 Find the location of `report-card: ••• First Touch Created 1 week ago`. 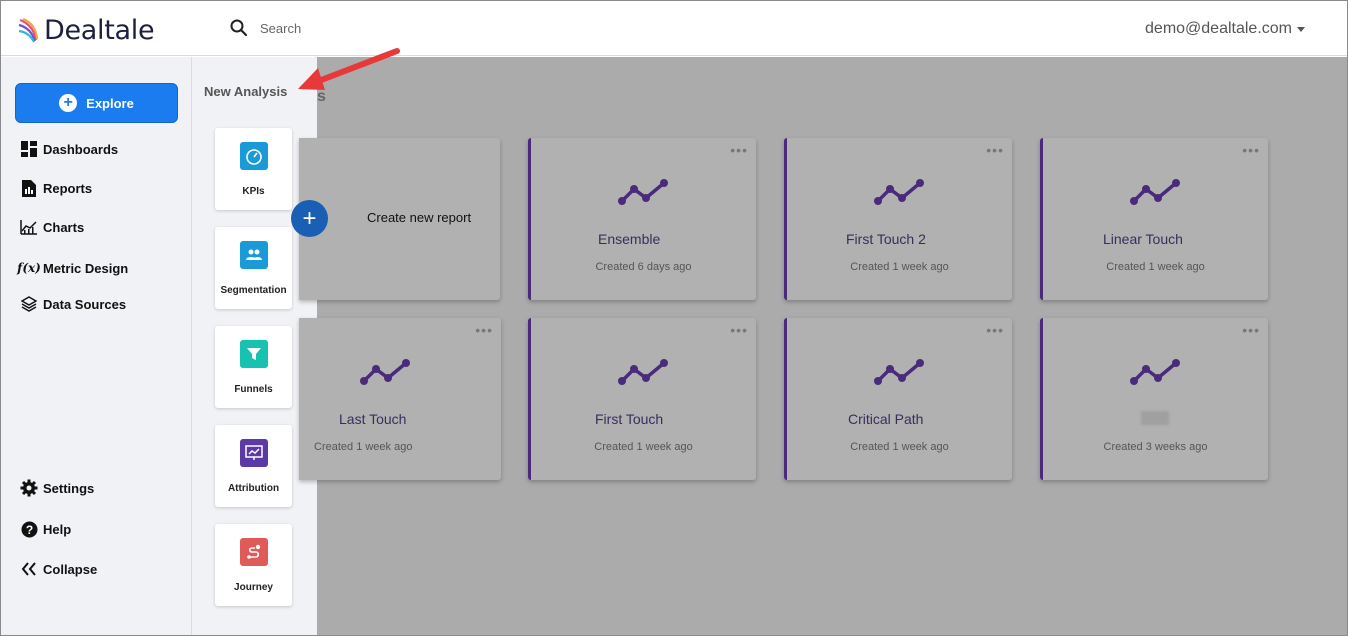

report-card: ••• First Touch Created 1 week ago is located at coordinates (642, 399).